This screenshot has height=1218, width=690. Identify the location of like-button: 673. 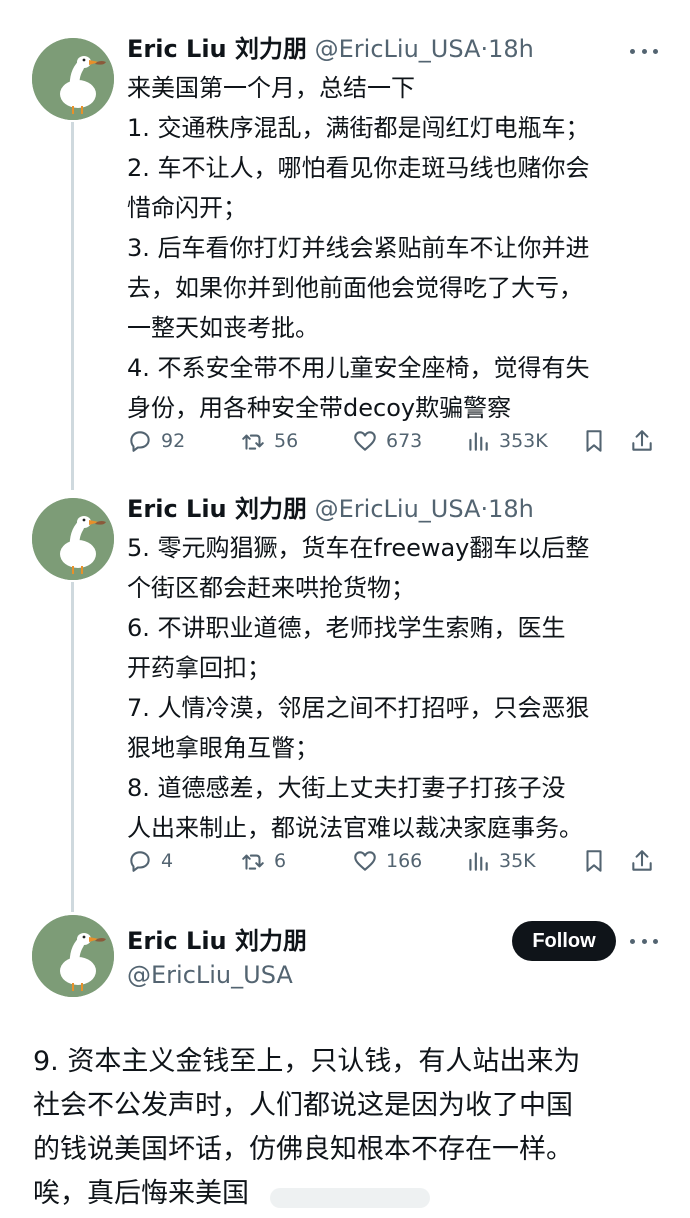
(408, 441).